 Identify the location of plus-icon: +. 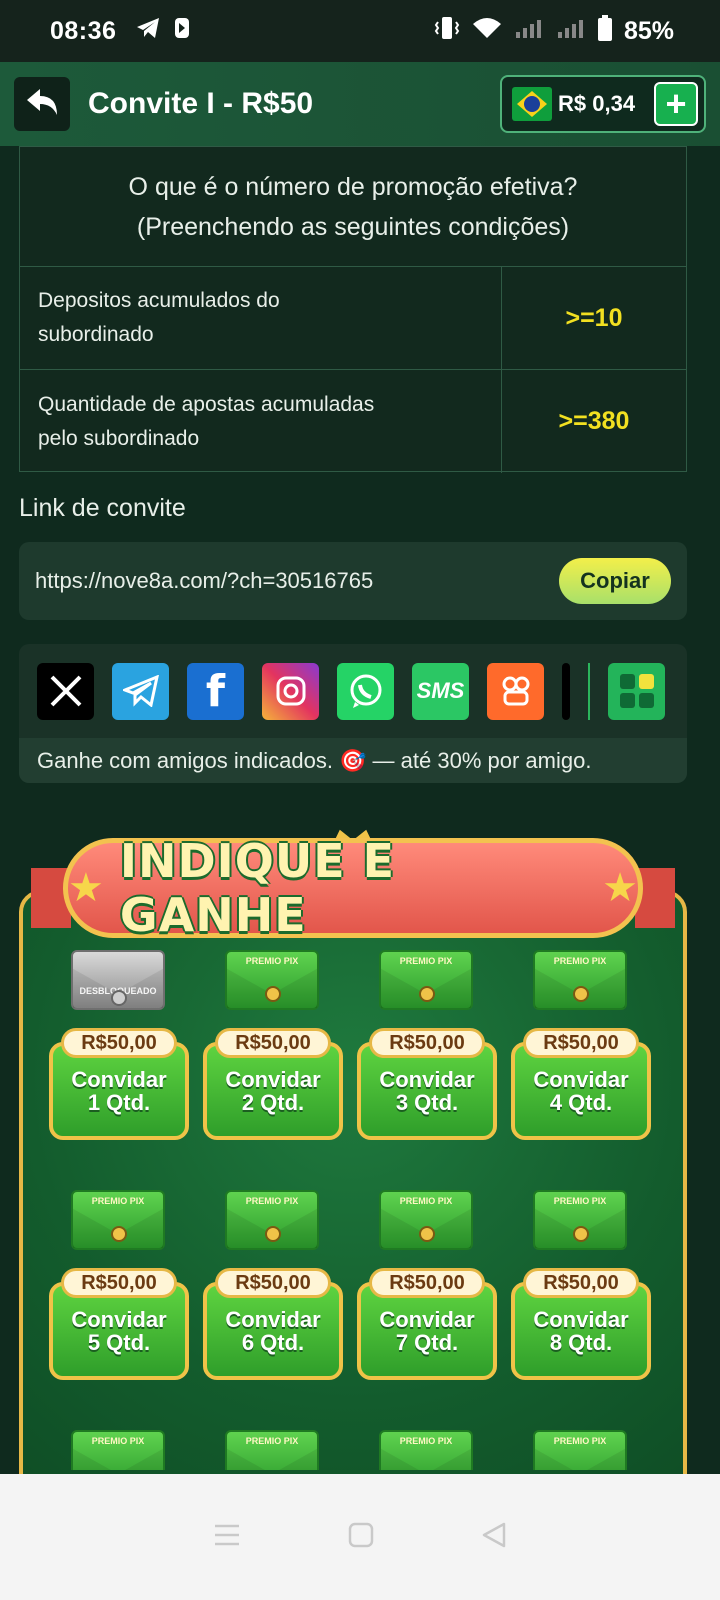
(676, 103).